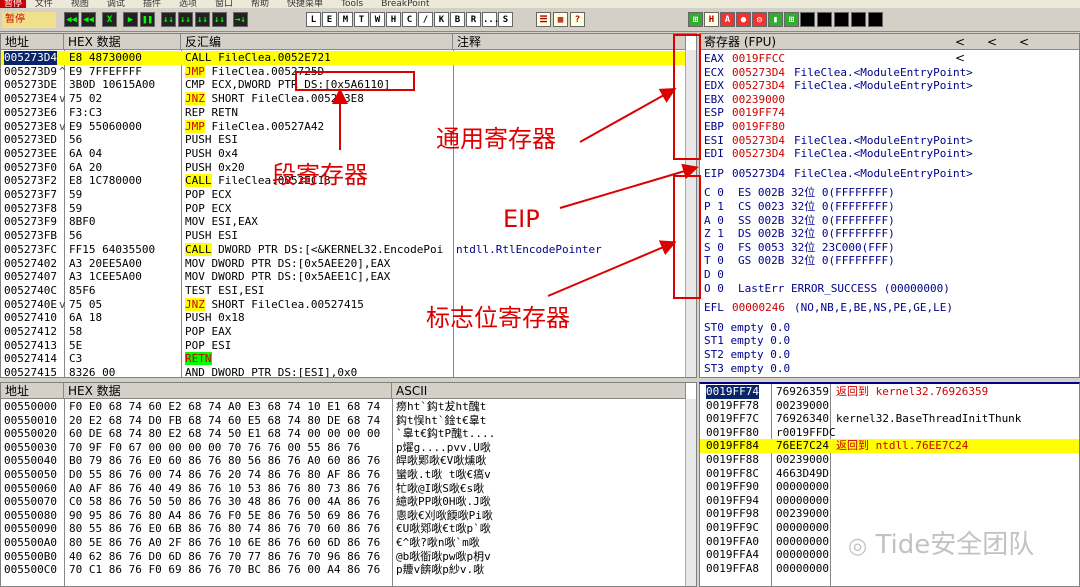 Image resolution: width=1080 pixels, height=587 pixels. What do you see at coordinates (889, 514) in the screenshot?
I see `stack-row: 0019FF98 00239000` at bounding box center [889, 514].